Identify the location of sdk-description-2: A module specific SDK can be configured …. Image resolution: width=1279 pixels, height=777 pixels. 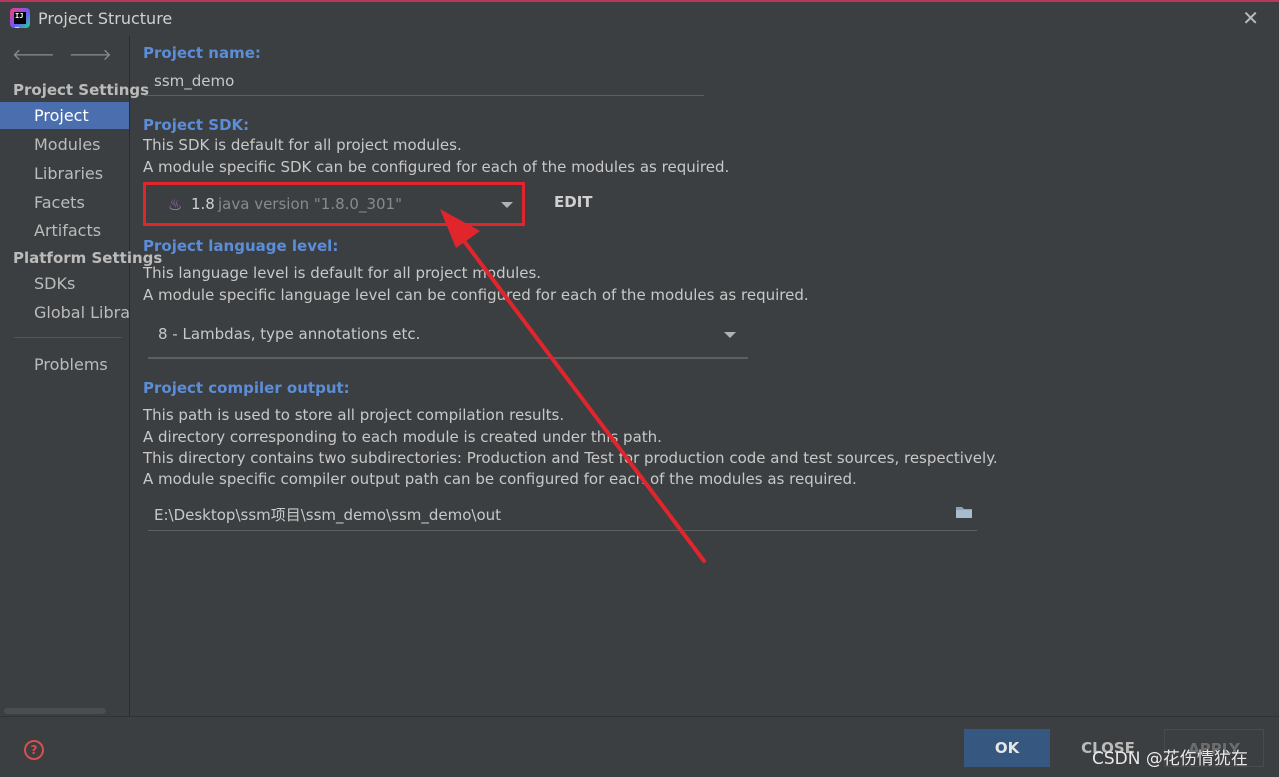
(436, 167).